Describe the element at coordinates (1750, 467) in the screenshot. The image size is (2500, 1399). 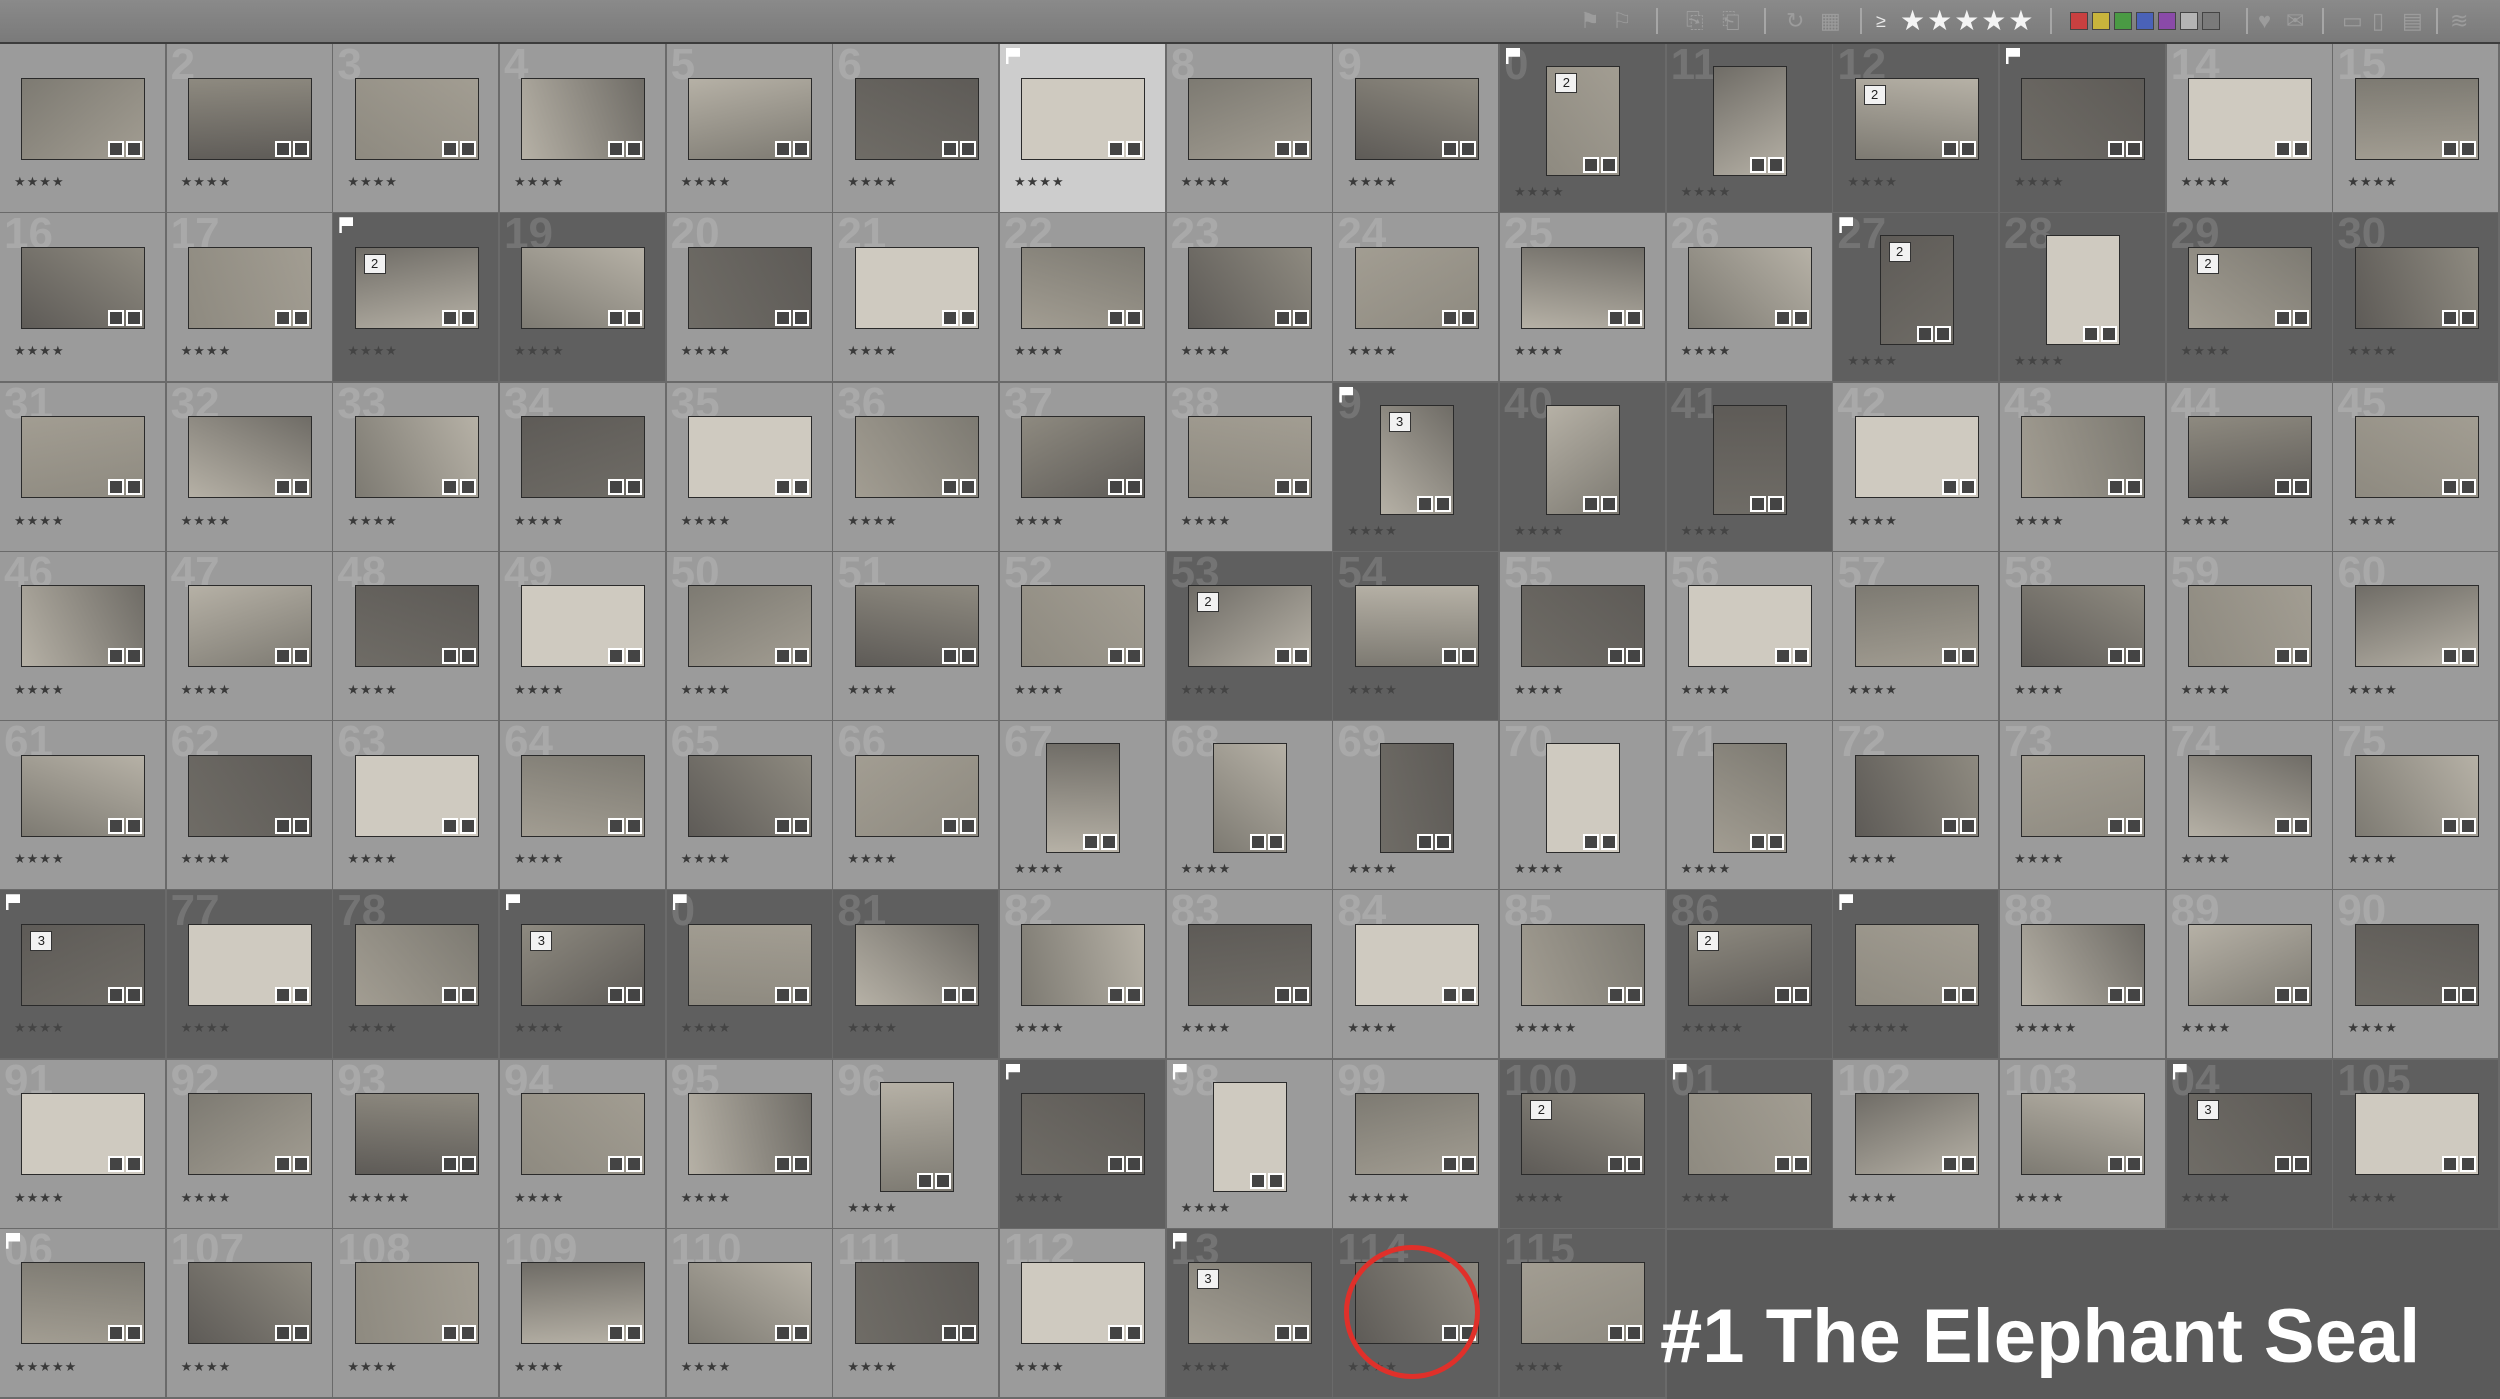
I see `photo-cell: 41 ★★★★` at that location.